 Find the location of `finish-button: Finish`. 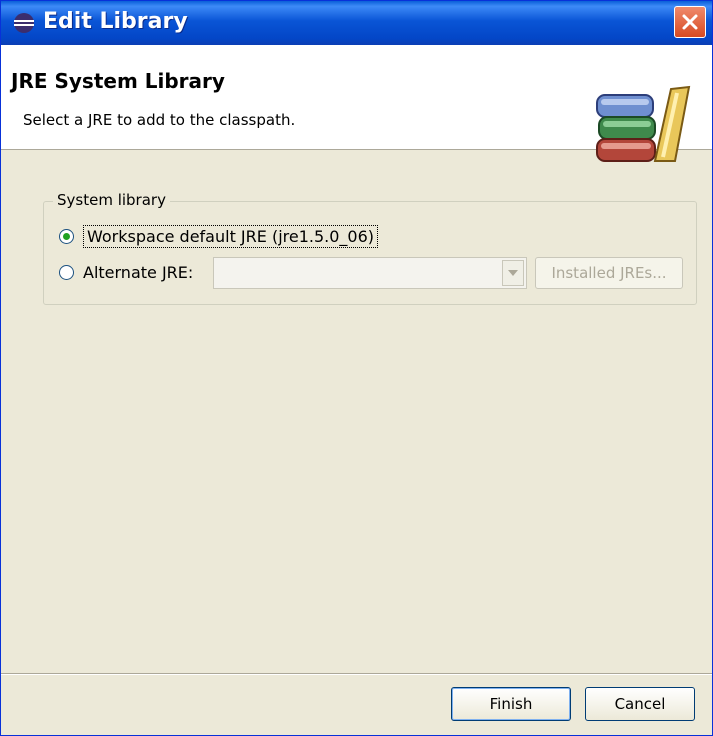

finish-button: Finish is located at coordinates (511, 704).